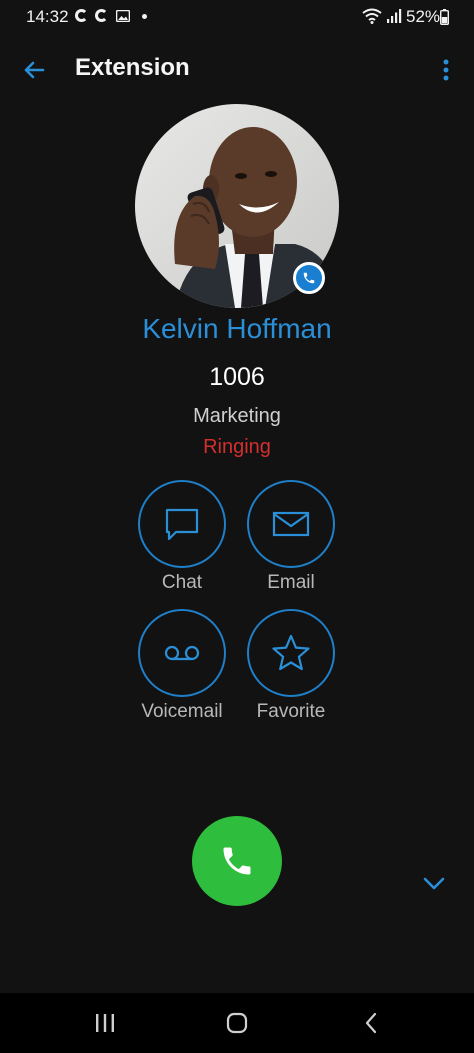 This screenshot has height=1053, width=474. I want to click on gallery-icon, so click(123, 16).